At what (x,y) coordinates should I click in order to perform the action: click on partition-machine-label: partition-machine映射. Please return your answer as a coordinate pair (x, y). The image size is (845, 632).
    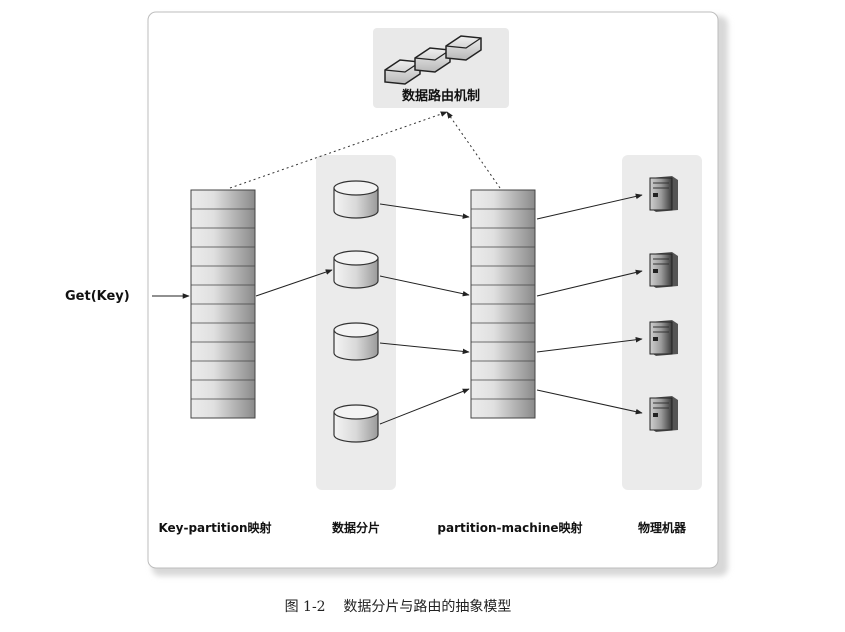
    Looking at the image, I should click on (509, 527).